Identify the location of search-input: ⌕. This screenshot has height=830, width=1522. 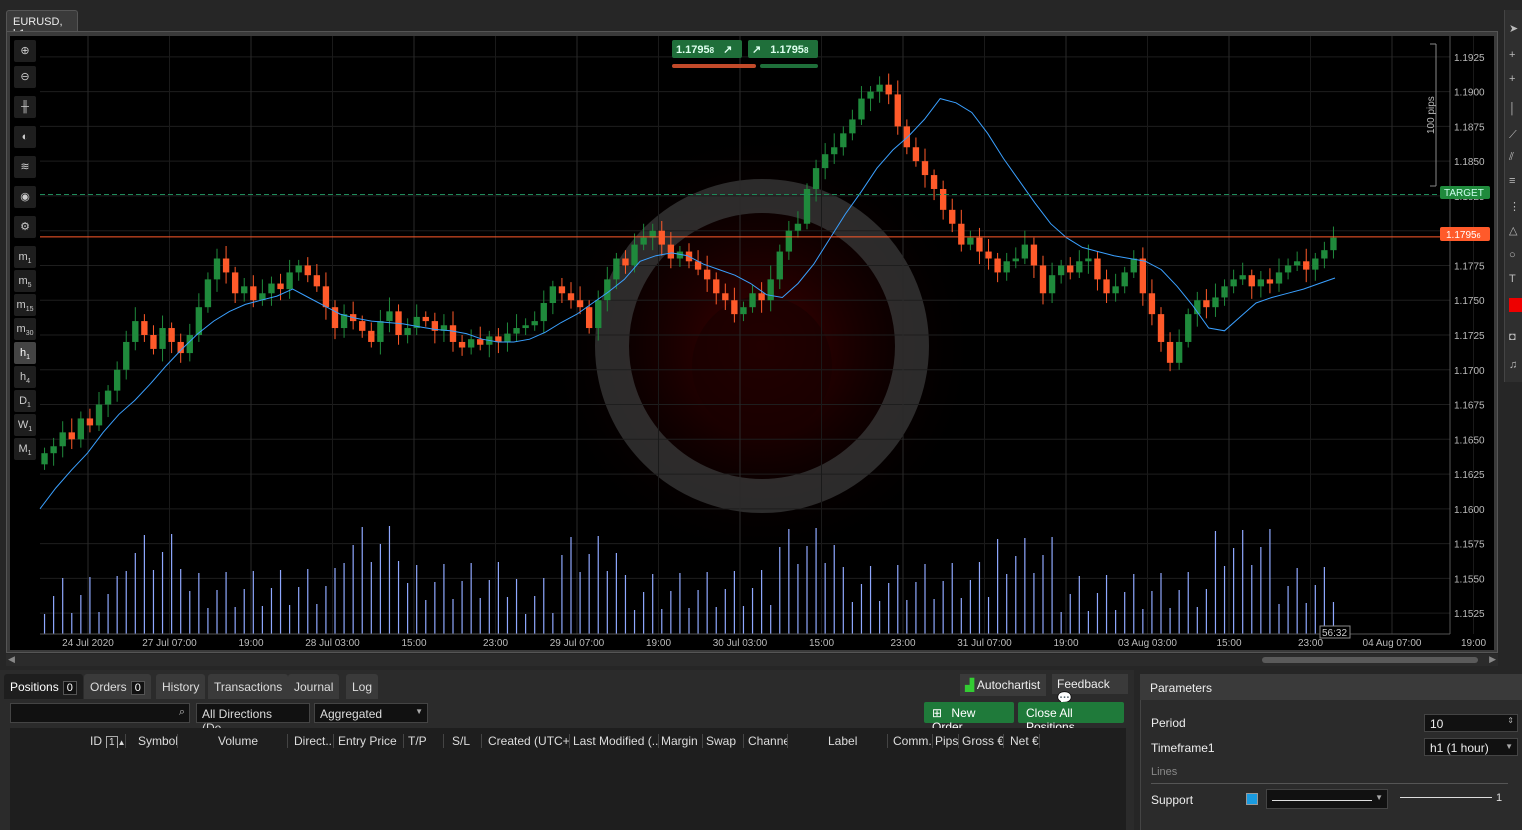
(100, 713).